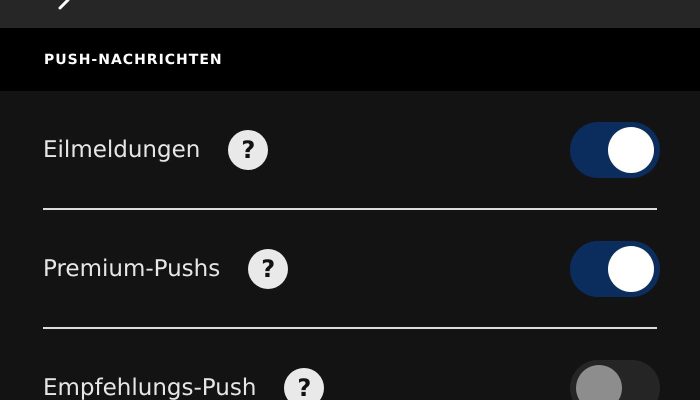 Image resolution: width=700 pixels, height=400 pixels. Describe the element at coordinates (131, 269) in the screenshot. I see `setting-label: Premium-Pushs` at that location.